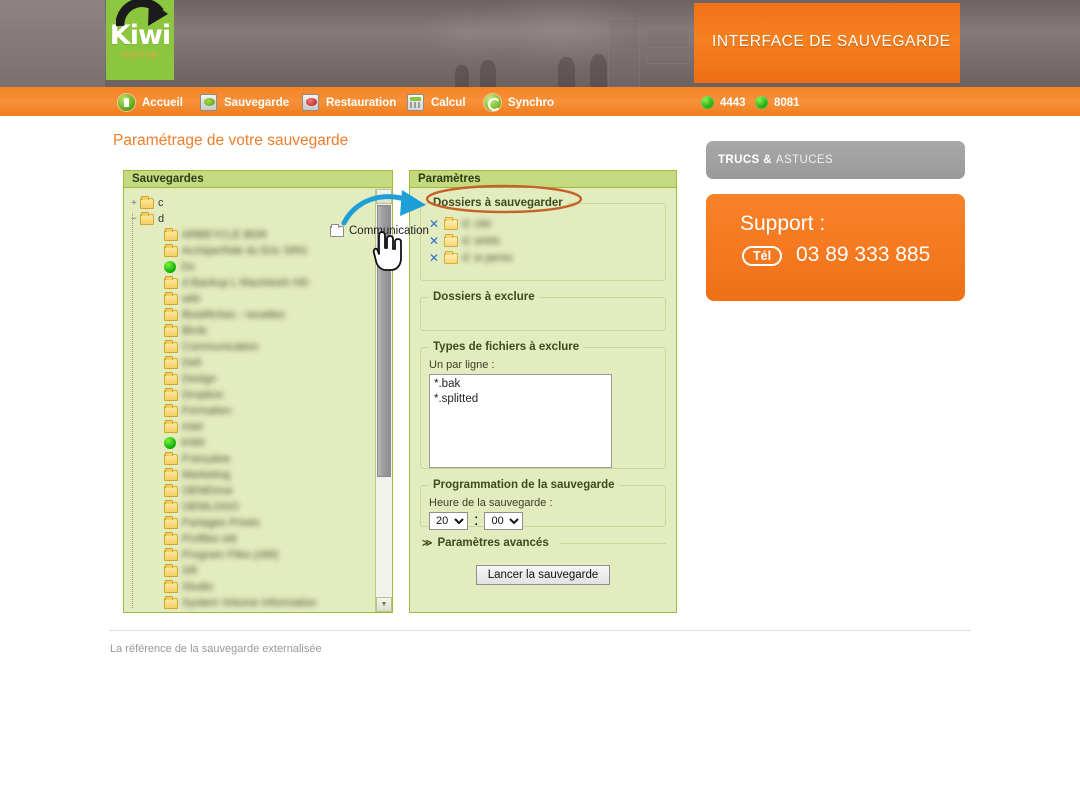  Describe the element at coordinates (252, 539) in the screenshot. I see `tree-node: Profiles old` at that location.